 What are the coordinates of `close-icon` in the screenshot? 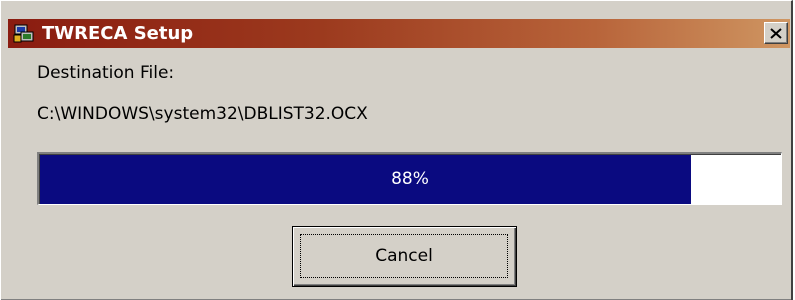 It's located at (776, 33).